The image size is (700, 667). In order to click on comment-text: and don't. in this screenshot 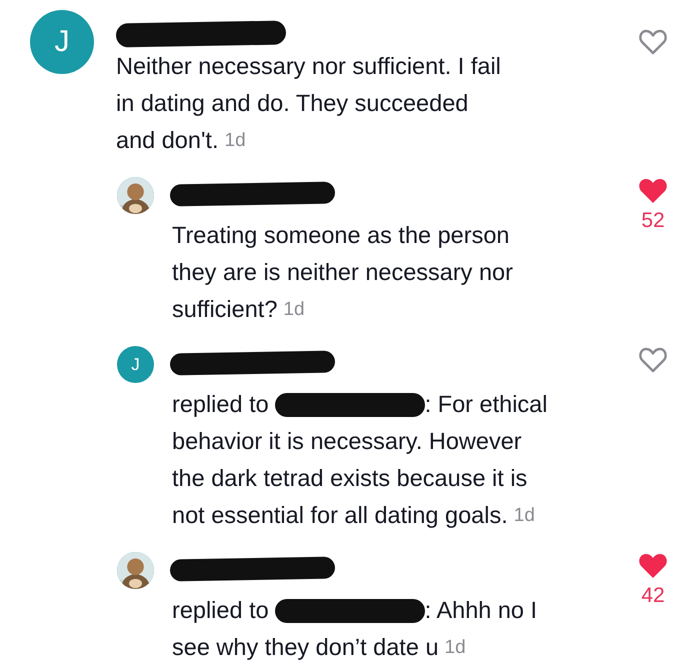, I will do `click(167, 140)`.